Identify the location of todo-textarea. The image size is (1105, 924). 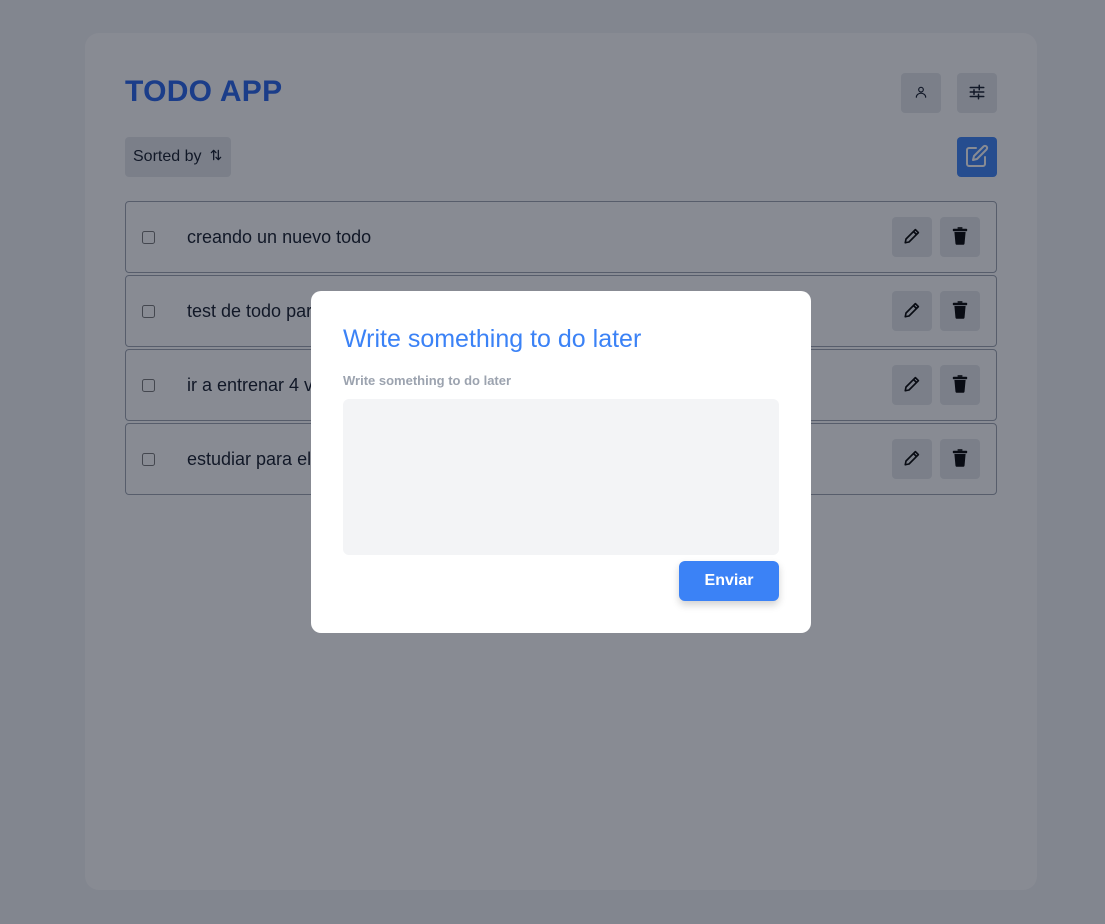
(561, 477).